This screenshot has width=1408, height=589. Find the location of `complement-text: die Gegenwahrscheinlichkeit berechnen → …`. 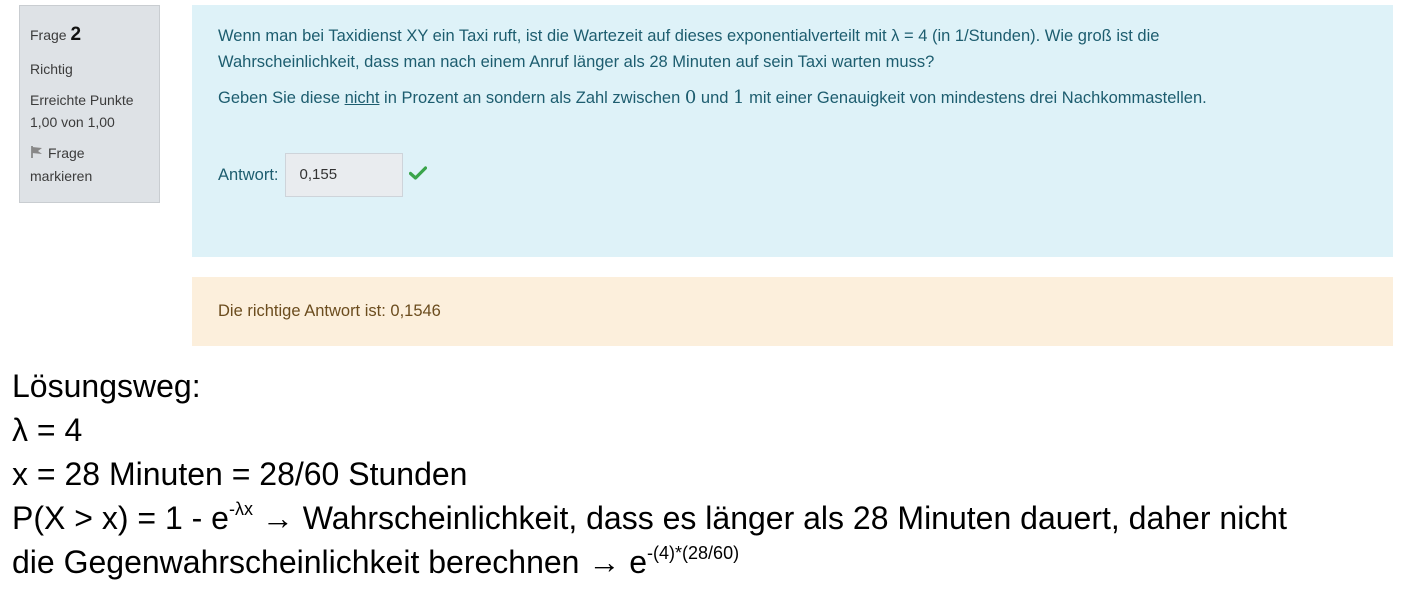

complement-text: die Gegenwahrscheinlichkeit berechnen → … is located at coordinates (330, 562).